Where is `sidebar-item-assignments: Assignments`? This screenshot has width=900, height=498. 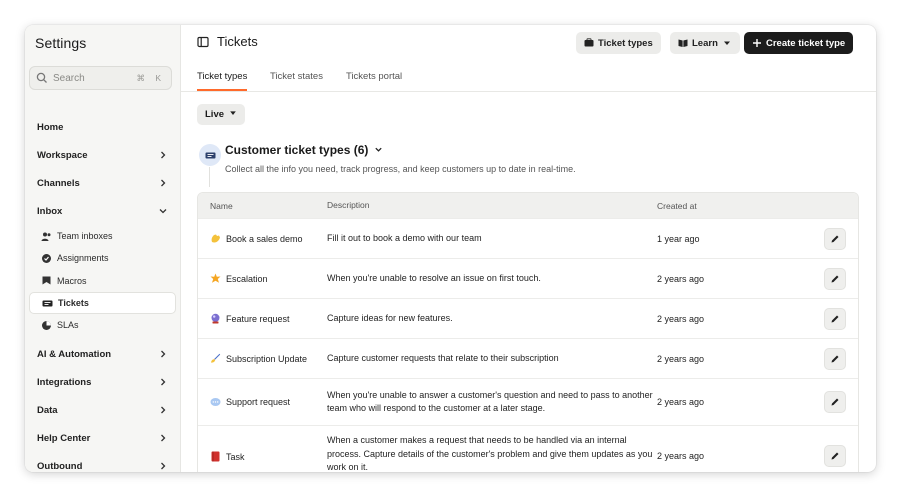
sidebar-item-assignments: Assignments is located at coordinates (102, 258).